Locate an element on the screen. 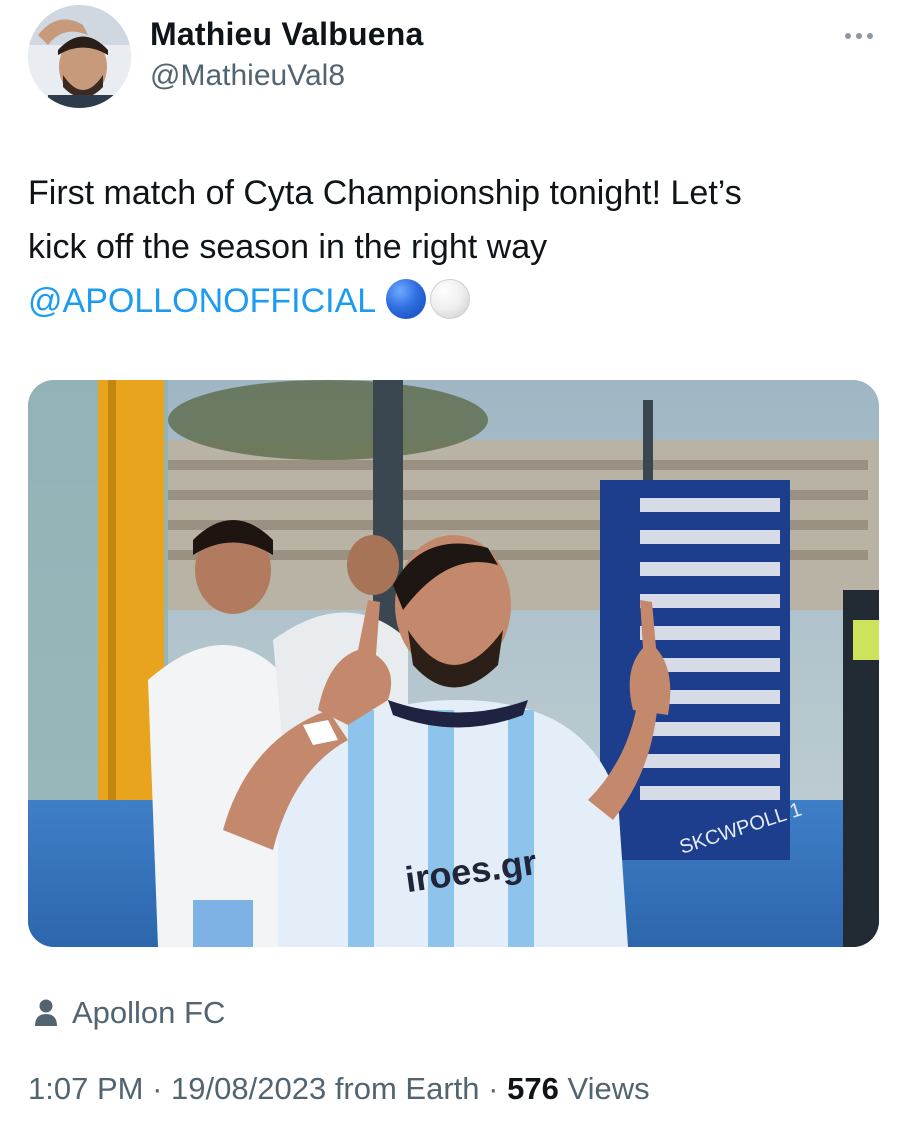  tweet-text-line-3: @APOLLONOFFICIAL is located at coordinates (453, 301).